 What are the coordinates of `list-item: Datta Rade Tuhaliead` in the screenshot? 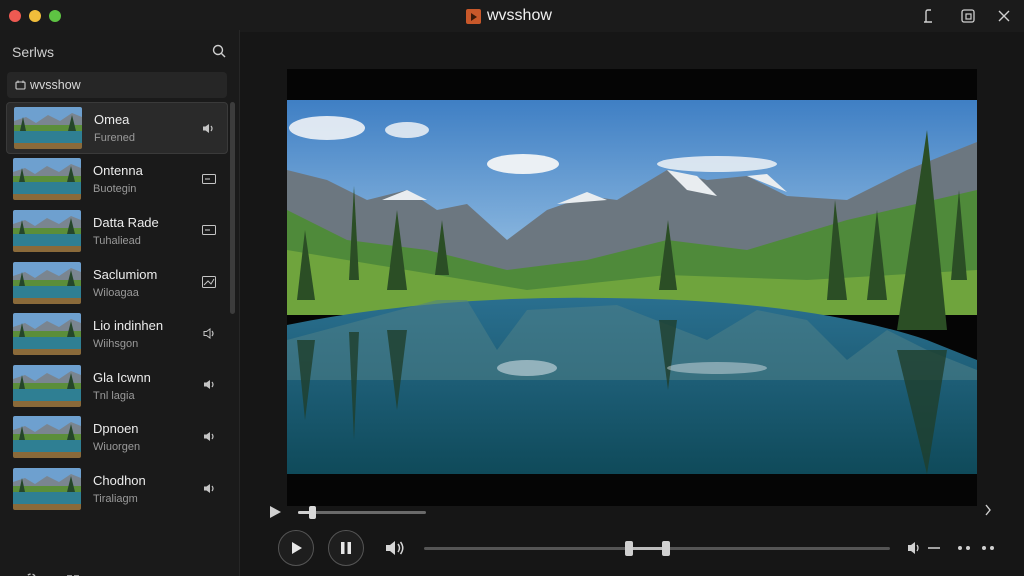 It's located at (117, 231).